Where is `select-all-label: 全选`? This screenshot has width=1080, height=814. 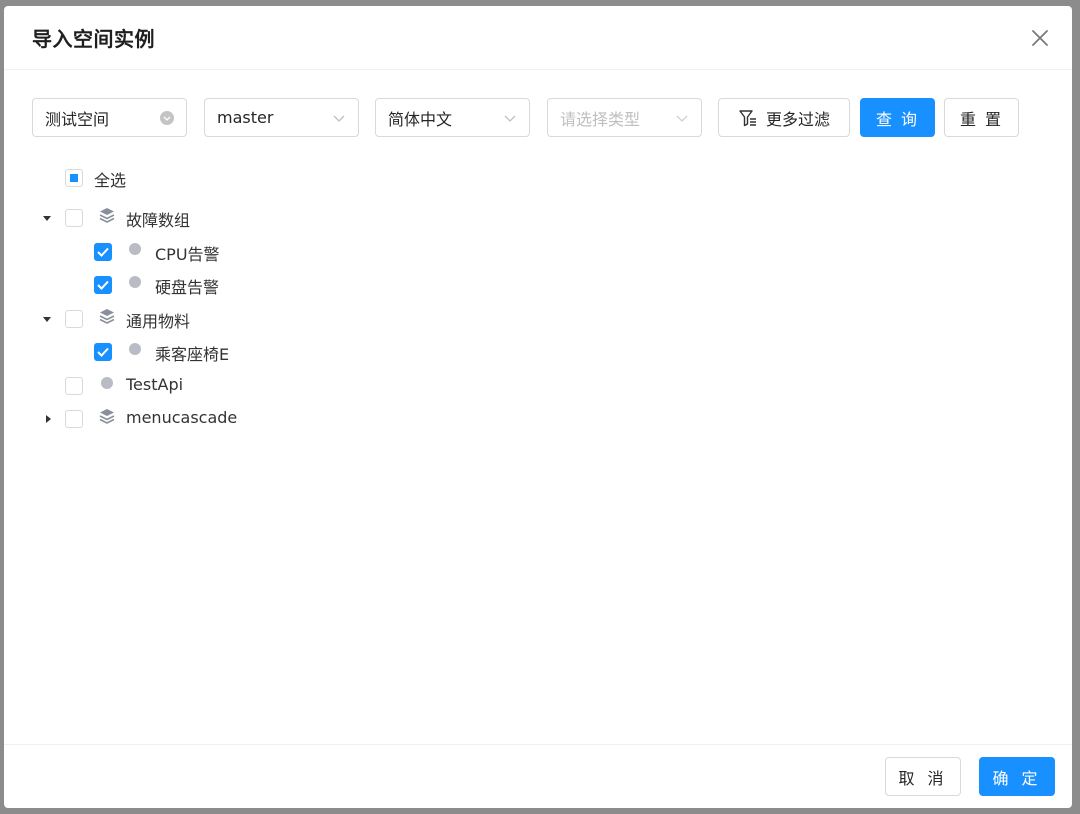 select-all-label: 全选 is located at coordinates (110, 180).